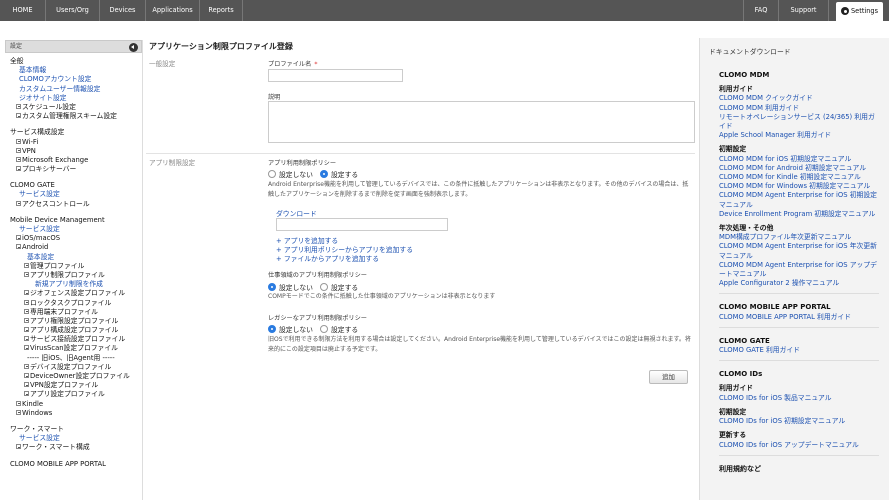 This screenshot has height=500, width=889. Describe the element at coordinates (345, 330) in the screenshot. I see `legacy-policy-on-label: 設定する` at that location.